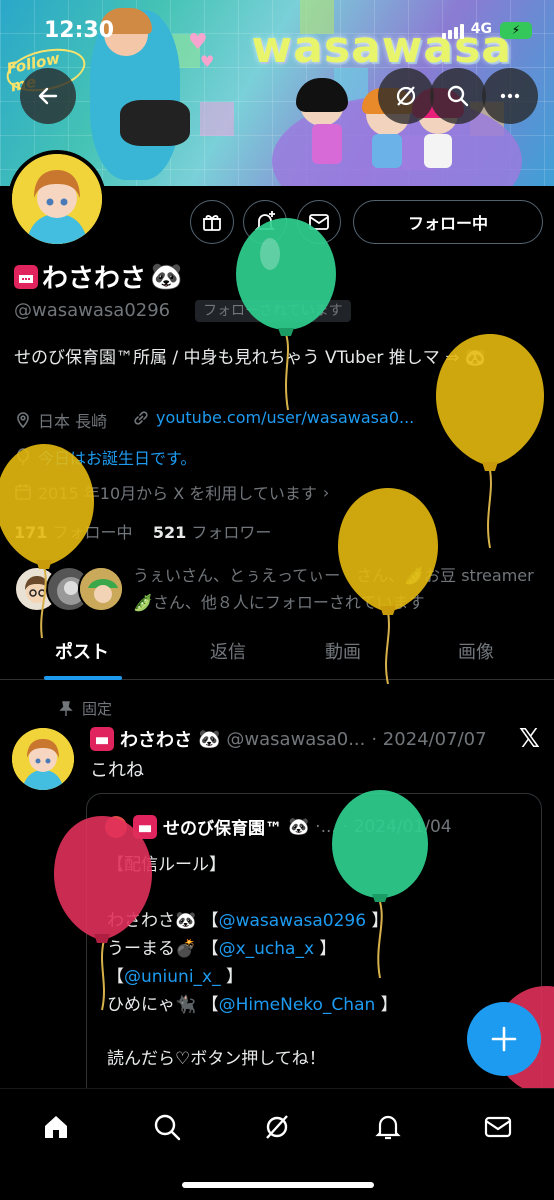 The height and width of the screenshot is (1200, 554). I want to click on battery-icon: ⚡, so click(516, 30).